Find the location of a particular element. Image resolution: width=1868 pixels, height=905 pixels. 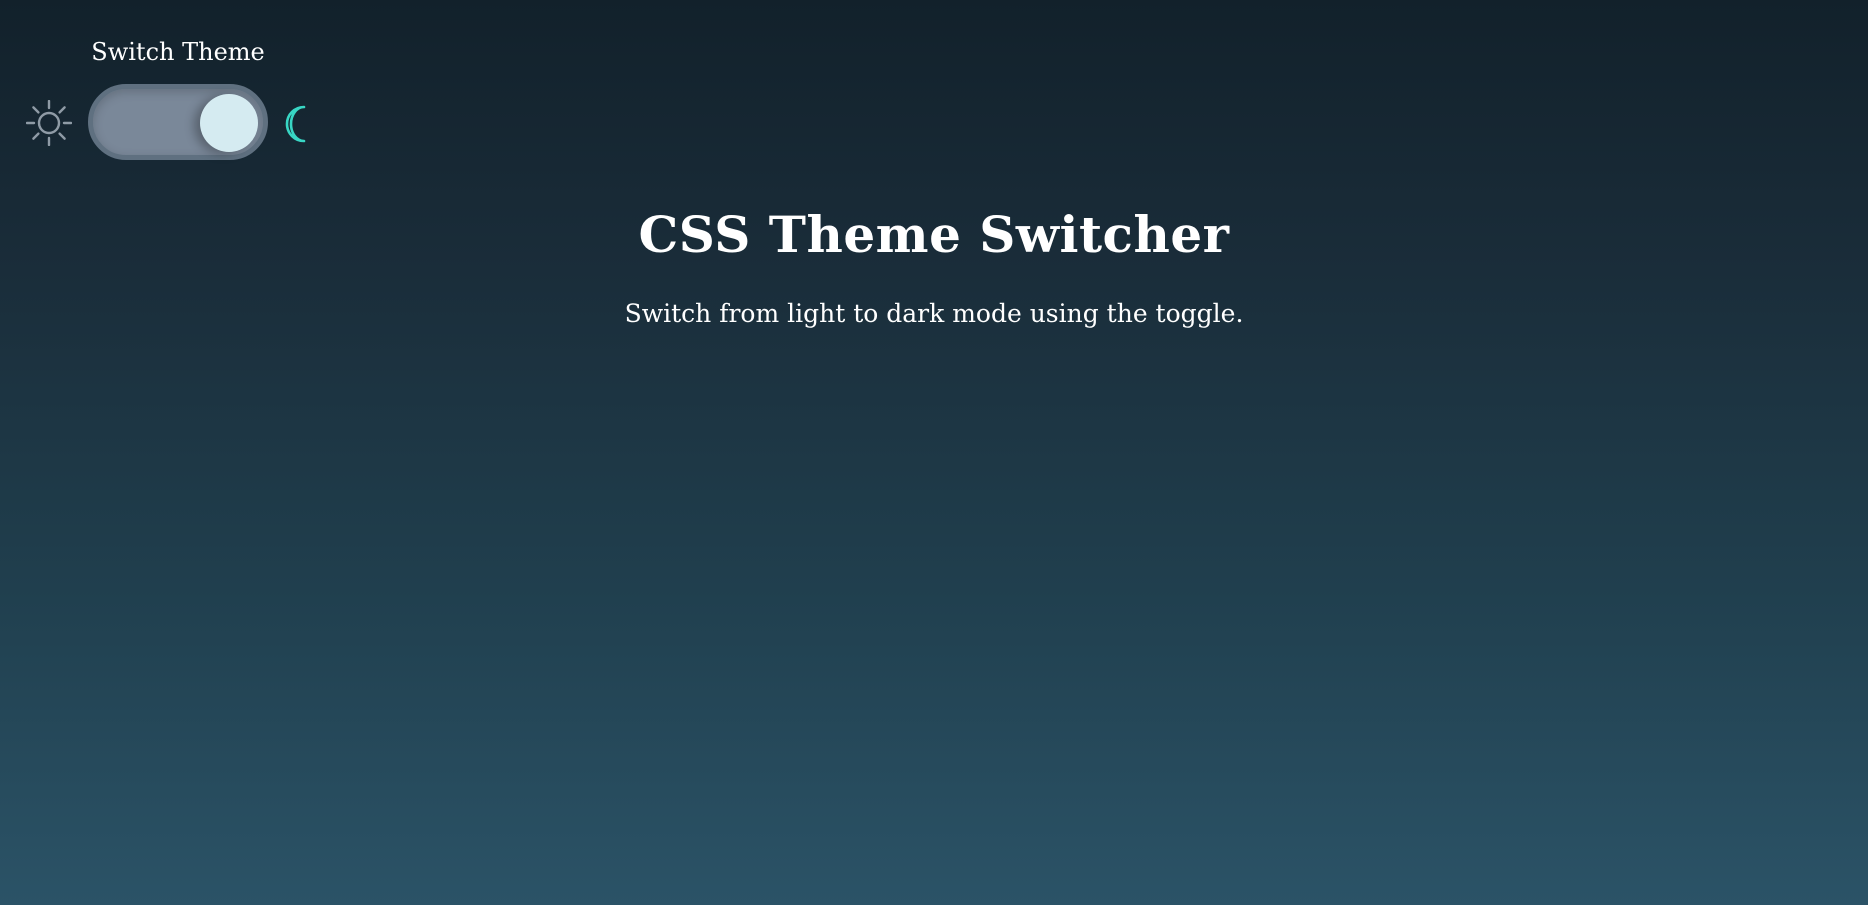

toggle-knob is located at coordinates (229, 123).